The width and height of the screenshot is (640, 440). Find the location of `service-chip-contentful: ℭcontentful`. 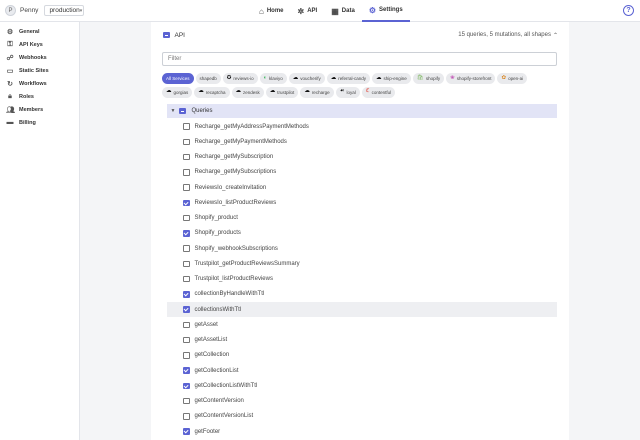

service-chip-contentful: ℭcontentful is located at coordinates (378, 92).